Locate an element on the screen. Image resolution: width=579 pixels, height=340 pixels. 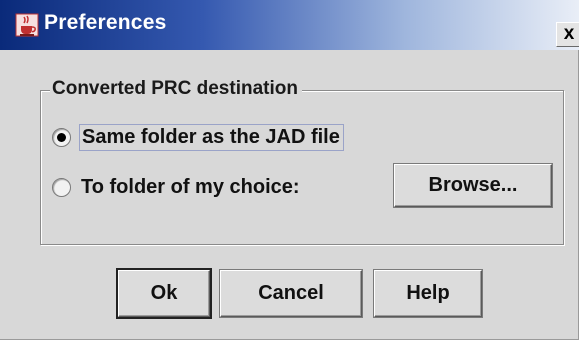
radio-button-selected is located at coordinates (61, 137).